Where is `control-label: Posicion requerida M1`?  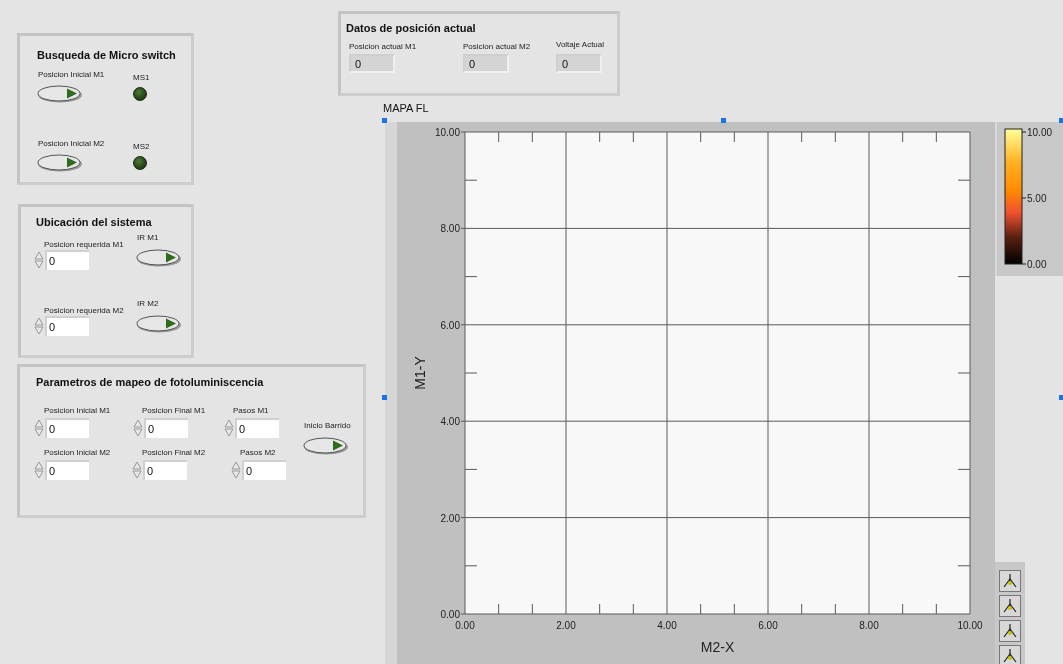
control-label: Posicion requerida M1 is located at coordinates (84, 244).